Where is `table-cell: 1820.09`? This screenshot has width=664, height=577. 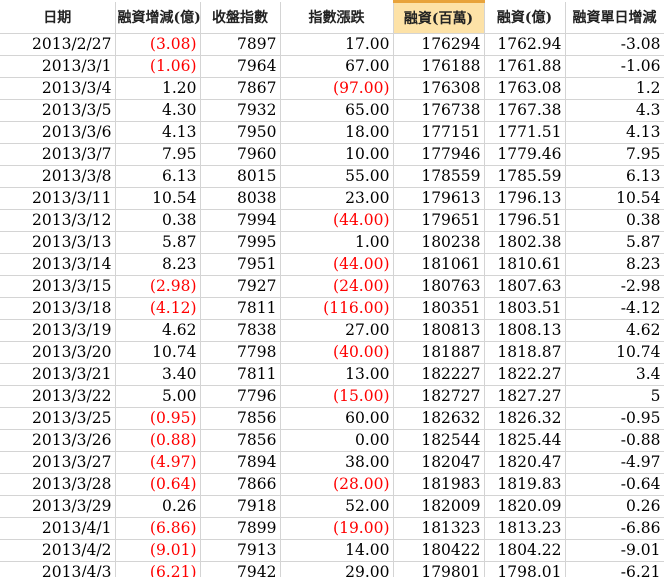 table-cell: 1820.09 is located at coordinates (525, 506).